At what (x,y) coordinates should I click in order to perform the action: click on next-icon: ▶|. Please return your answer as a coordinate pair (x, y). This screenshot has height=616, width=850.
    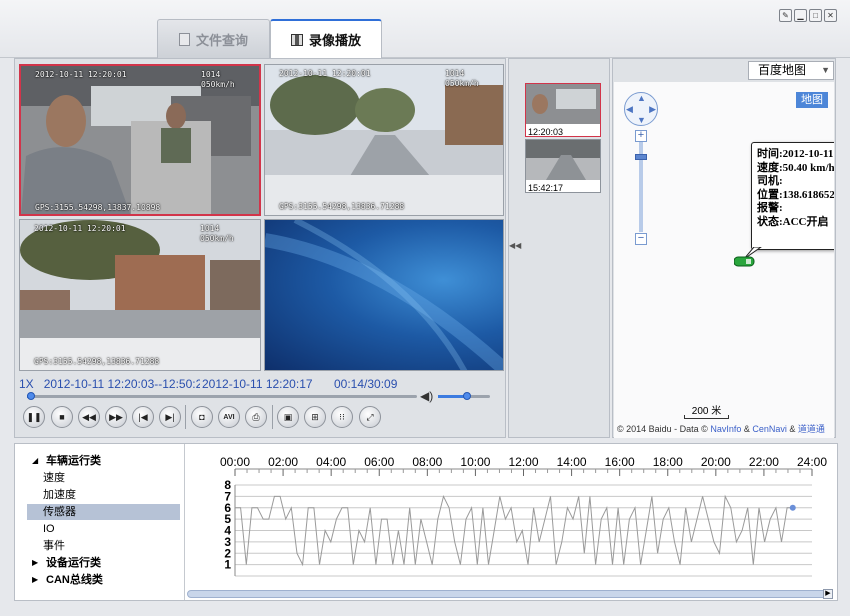
    Looking at the image, I should click on (170, 417).